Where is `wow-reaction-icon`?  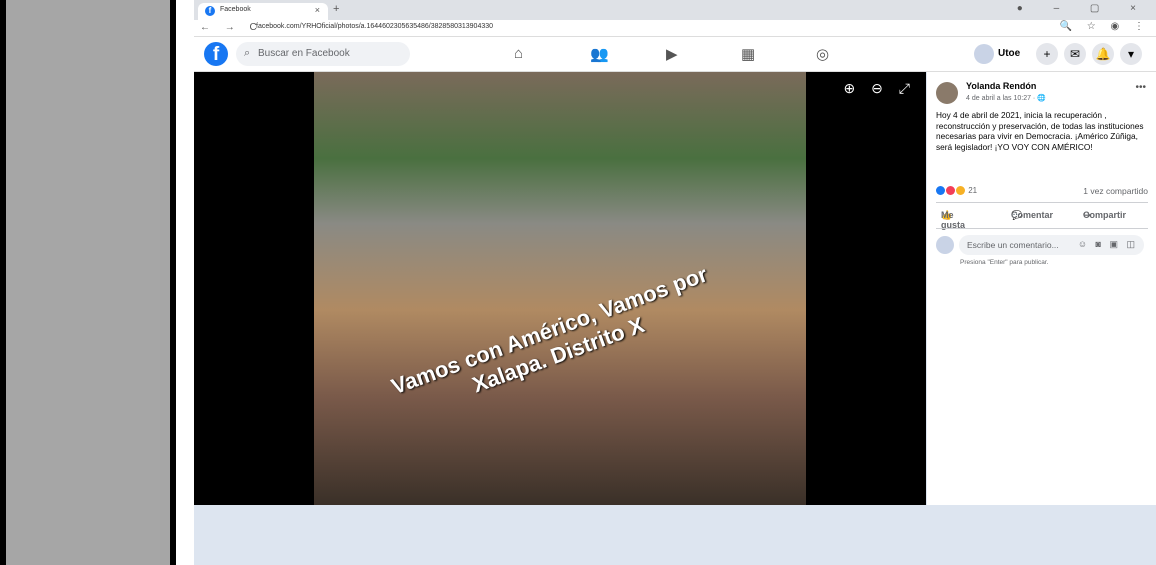
wow-reaction-icon is located at coordinates (960, 191).